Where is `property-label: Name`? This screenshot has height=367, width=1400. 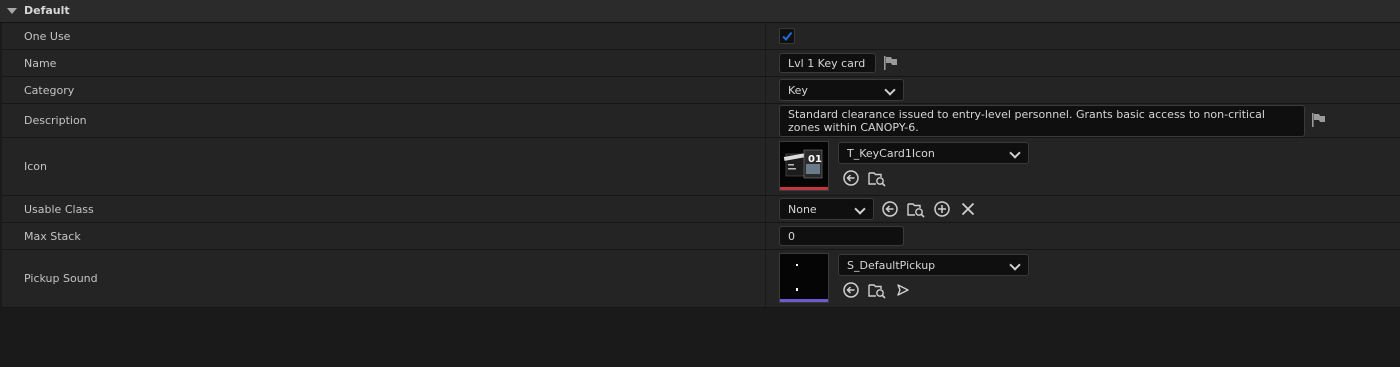 property-label: Name is located at coordinates (40, 63).